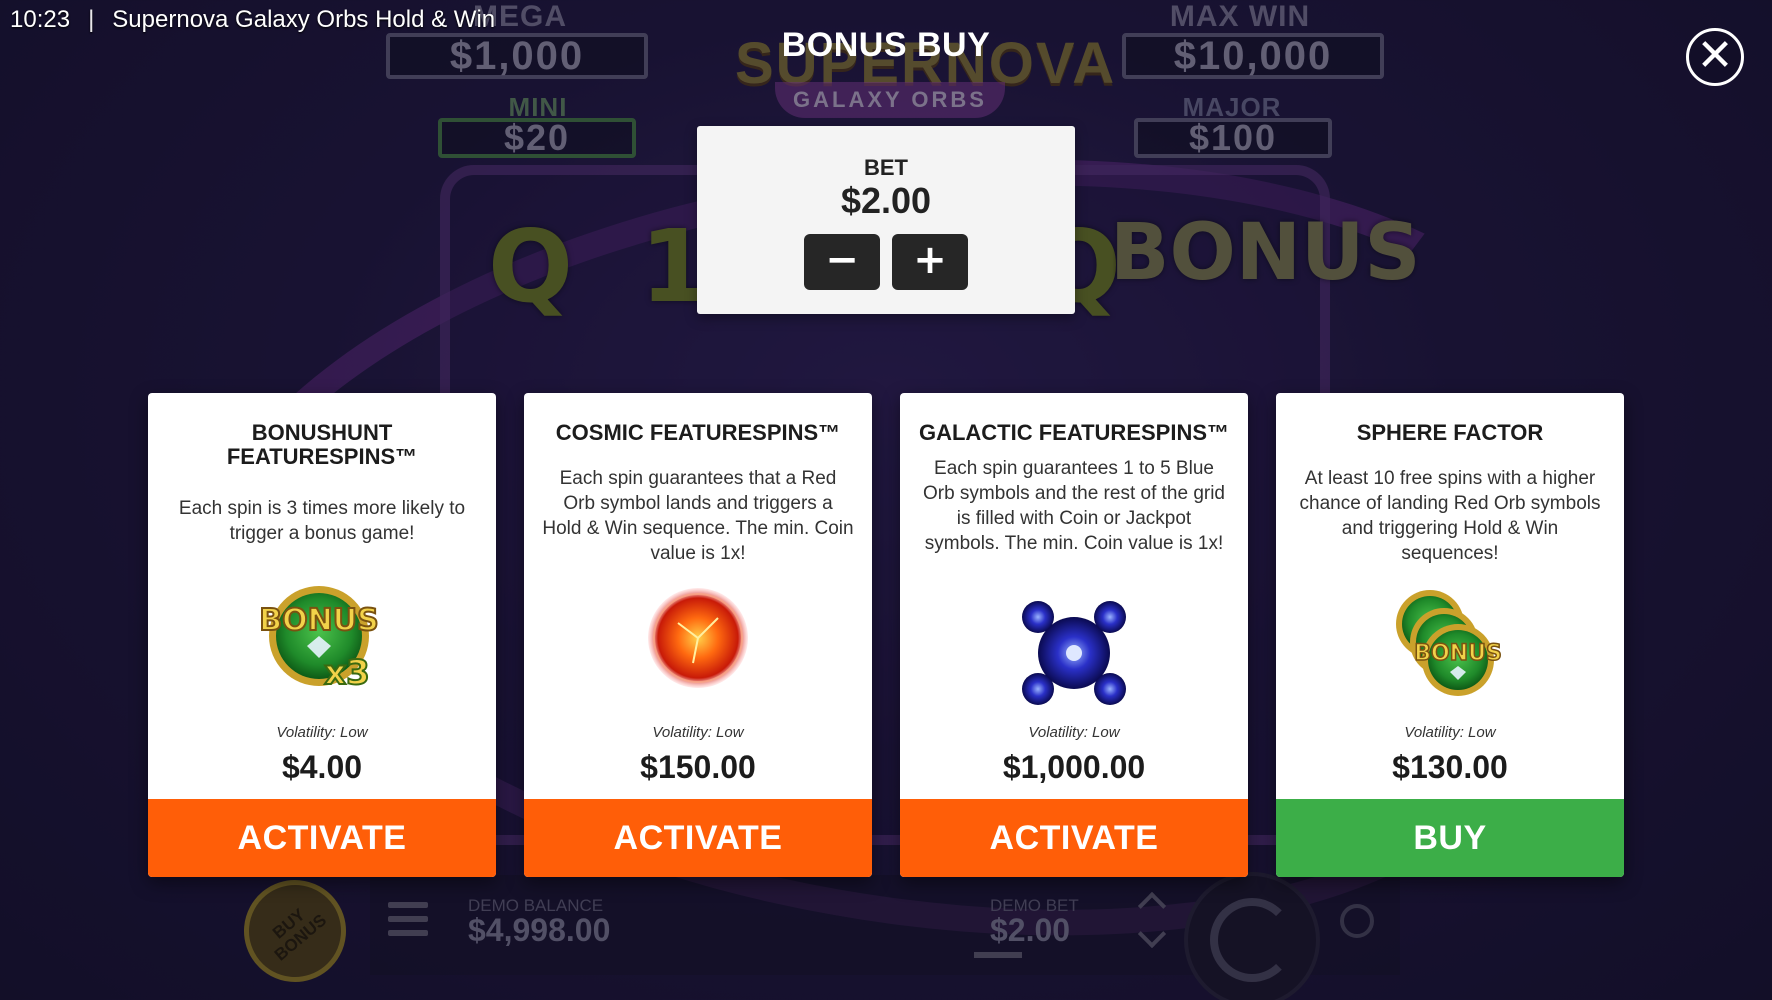 This screenshot has height=1000, width=1772. What do you see at coordinates (304, 19) in the screenshot?
I see `app-title: Supernova Galaxy Orbs Hold & Win` at bounding box center [304, 19].